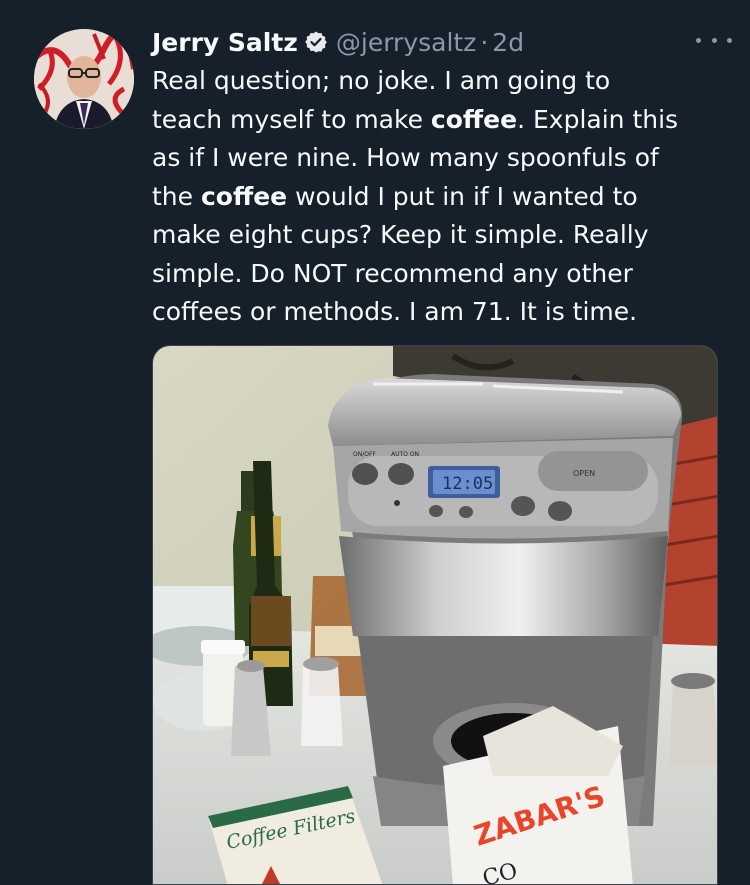 This screenshot has height=885, width=750. Describe the element at coordinates (406, 42) in the screenshot. I see `author-handle: @jerrysaltz` at that location.